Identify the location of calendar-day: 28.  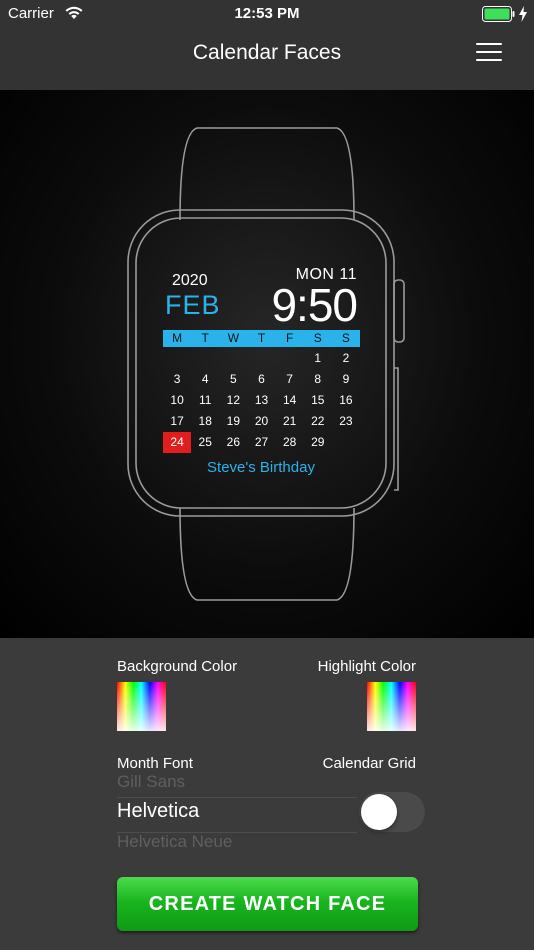
(289, 442).